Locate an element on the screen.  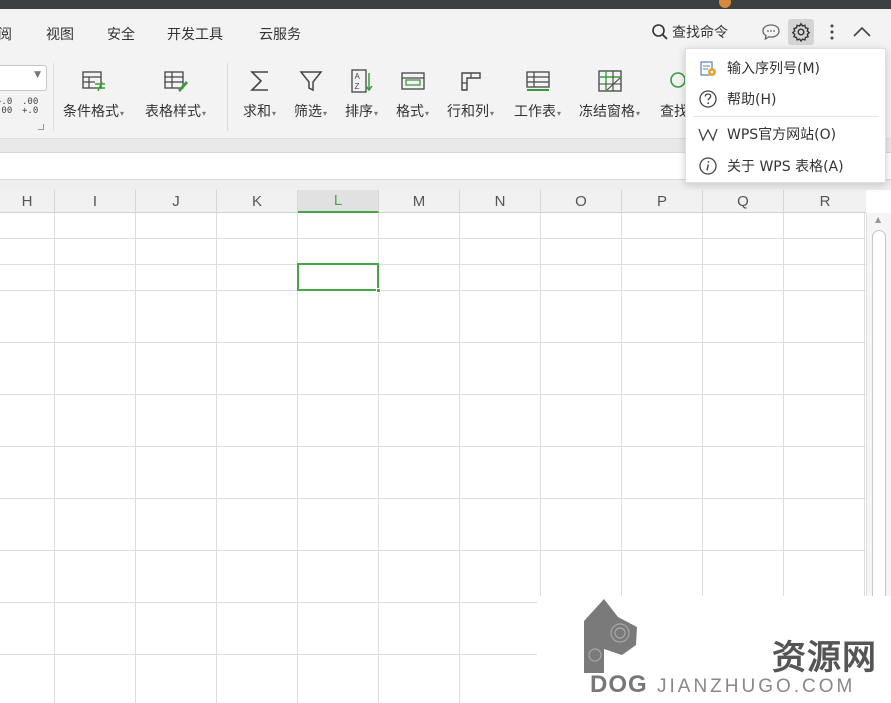
search-command: 查找命令 is located at coordinates (689, 32).